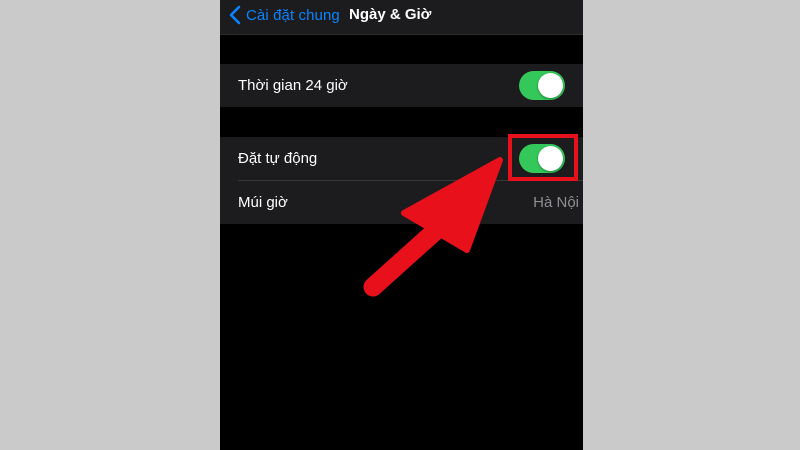 This screenshot has height=450, width=800. I want to click on toggle-24-hour-time, so click(542, 85).